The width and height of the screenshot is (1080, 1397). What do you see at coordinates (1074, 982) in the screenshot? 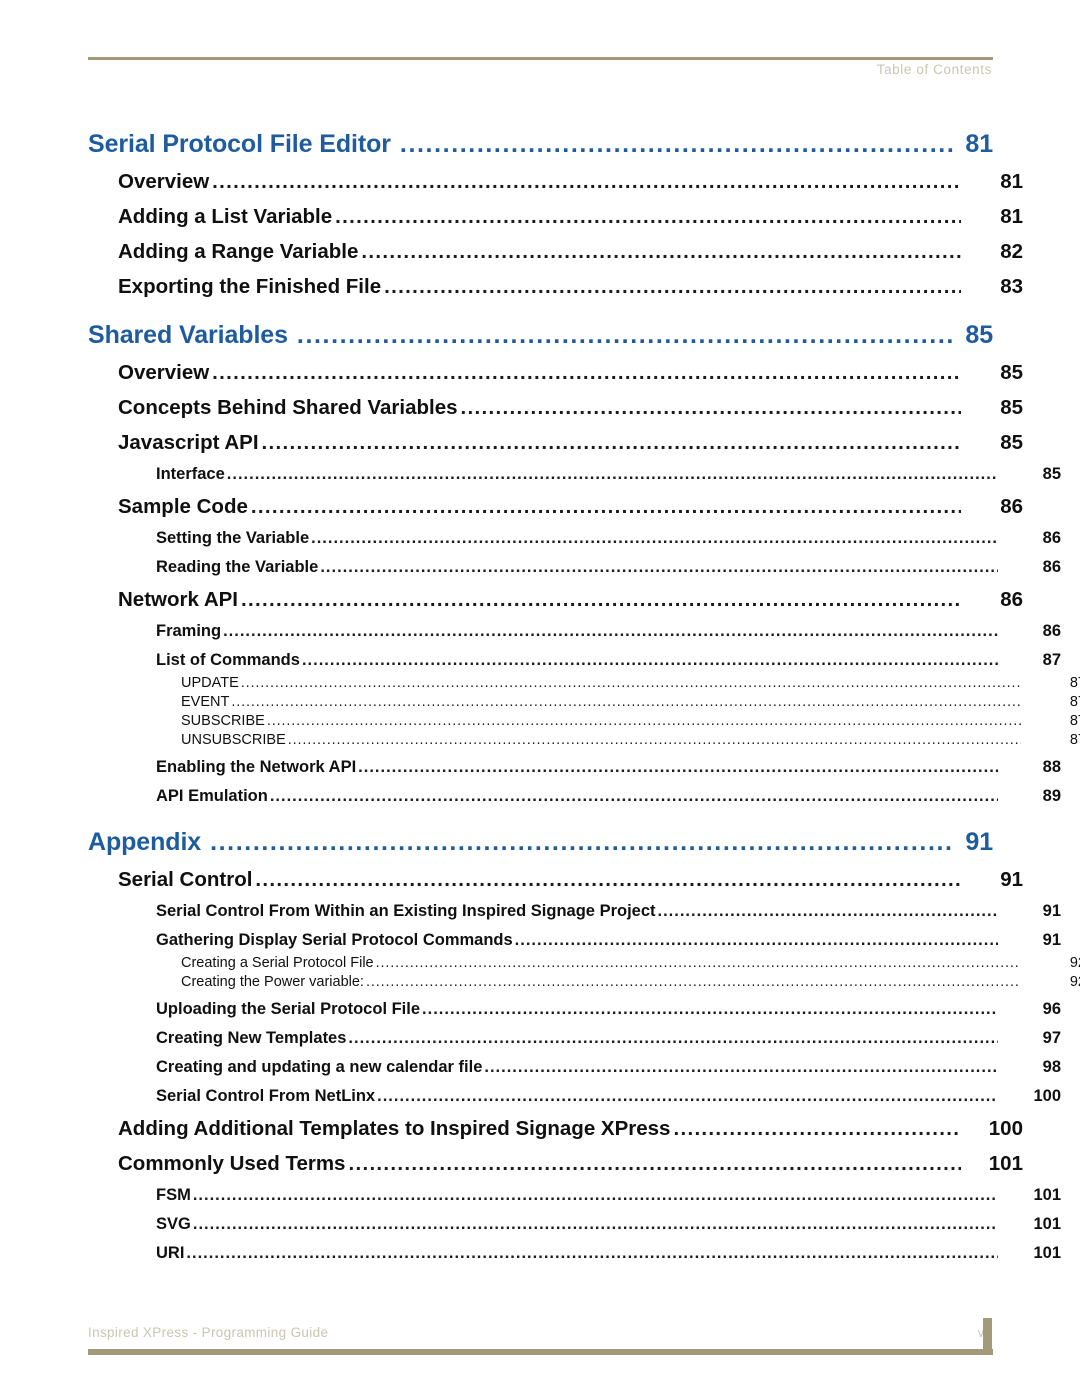
I see `toc-entry-page-number: 92` at bounding box center [1074, 982].